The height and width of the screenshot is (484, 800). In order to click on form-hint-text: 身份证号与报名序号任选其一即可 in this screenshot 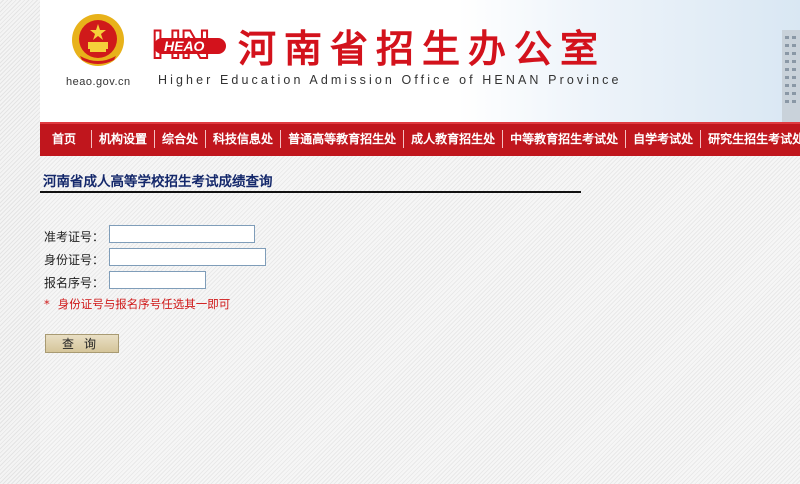, I will do `click(144, 304)`.